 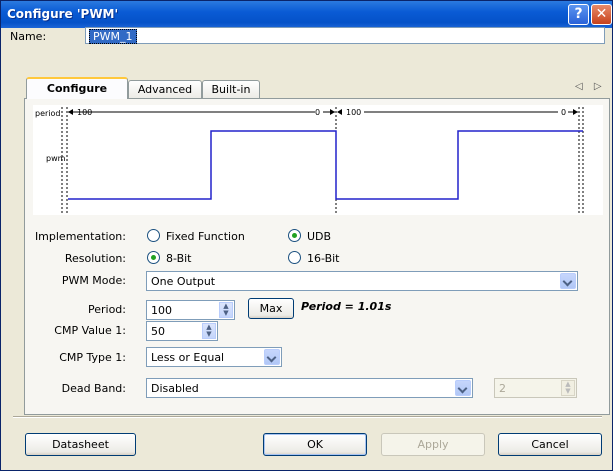 What do you see at coordinates (362, 281) in the screenshot?
I see `pwm-mode-select: One Output` at bounding box center [362, 281].